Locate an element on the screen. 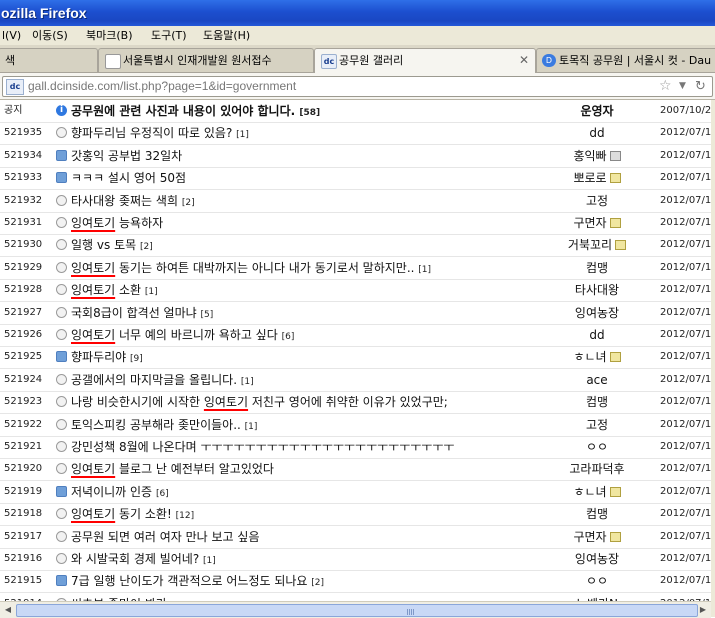 This screenshot has height=618, width=715. table-row: 521933ㅋㅋㅋ 설시 영어 50점뽀로로2012/07/12 is located at coordinates (355, 178).